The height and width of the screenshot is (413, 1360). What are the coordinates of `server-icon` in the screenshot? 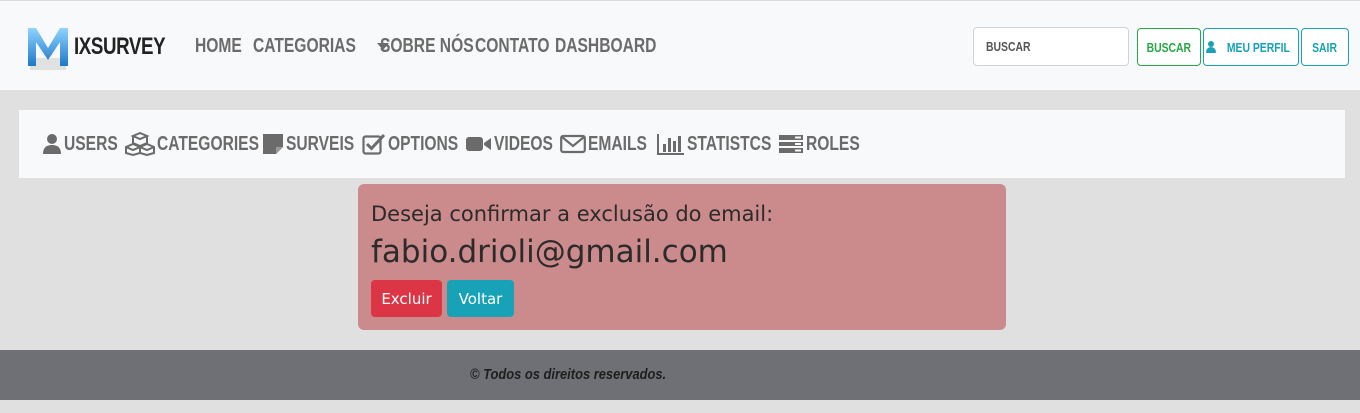 It's located at (791, 144).